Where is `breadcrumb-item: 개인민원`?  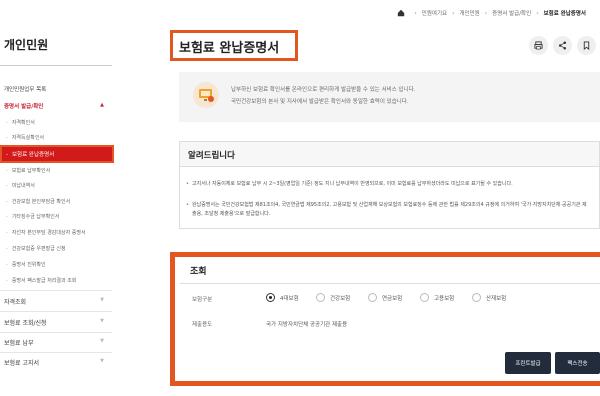
breadcrumb-item: 개인민원 is located at coordinates (470, 13).